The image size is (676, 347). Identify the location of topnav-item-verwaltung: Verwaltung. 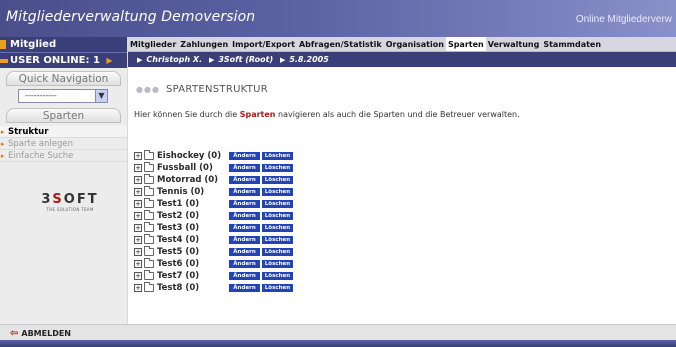
(514, 44).